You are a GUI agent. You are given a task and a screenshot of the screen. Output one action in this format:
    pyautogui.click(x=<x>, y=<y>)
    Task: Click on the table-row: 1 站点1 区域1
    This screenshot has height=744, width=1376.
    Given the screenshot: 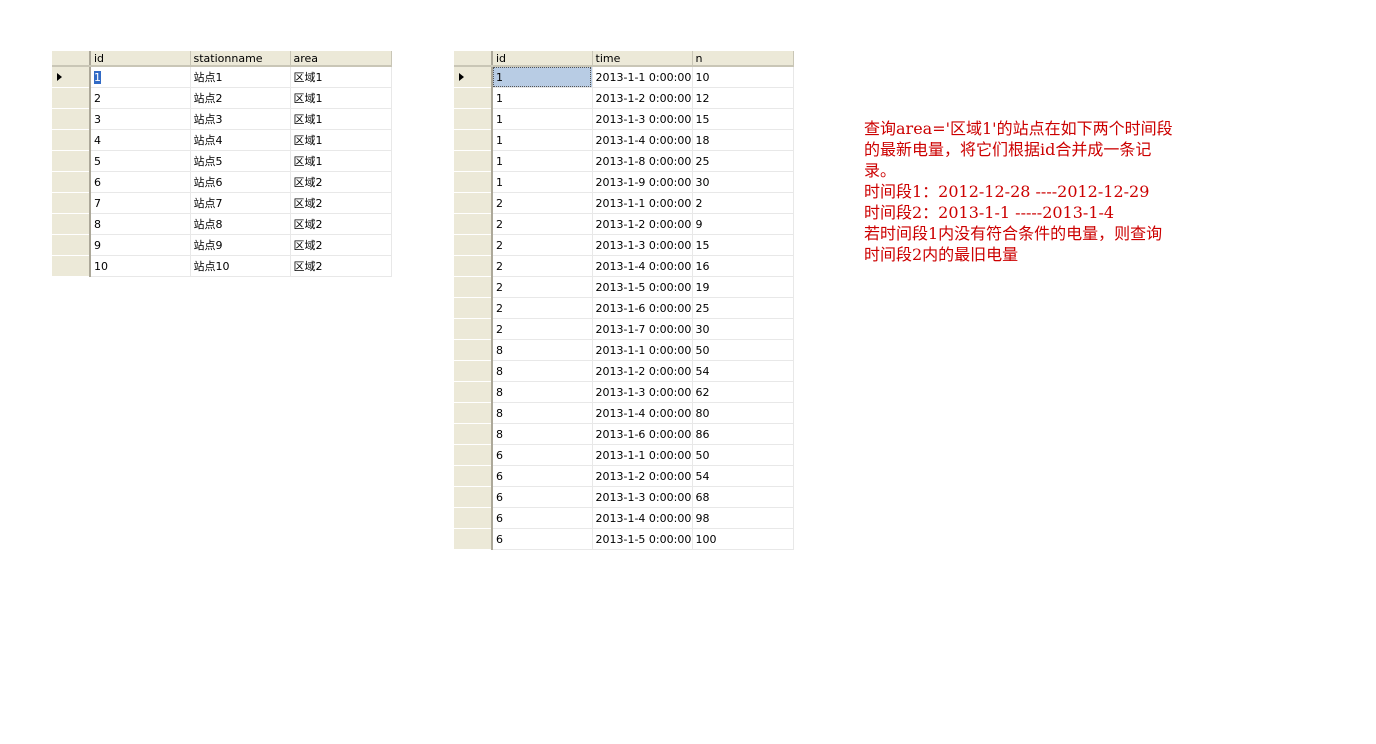 What is the action you would take?
    pyautogui.click(x=222, y=77)
    